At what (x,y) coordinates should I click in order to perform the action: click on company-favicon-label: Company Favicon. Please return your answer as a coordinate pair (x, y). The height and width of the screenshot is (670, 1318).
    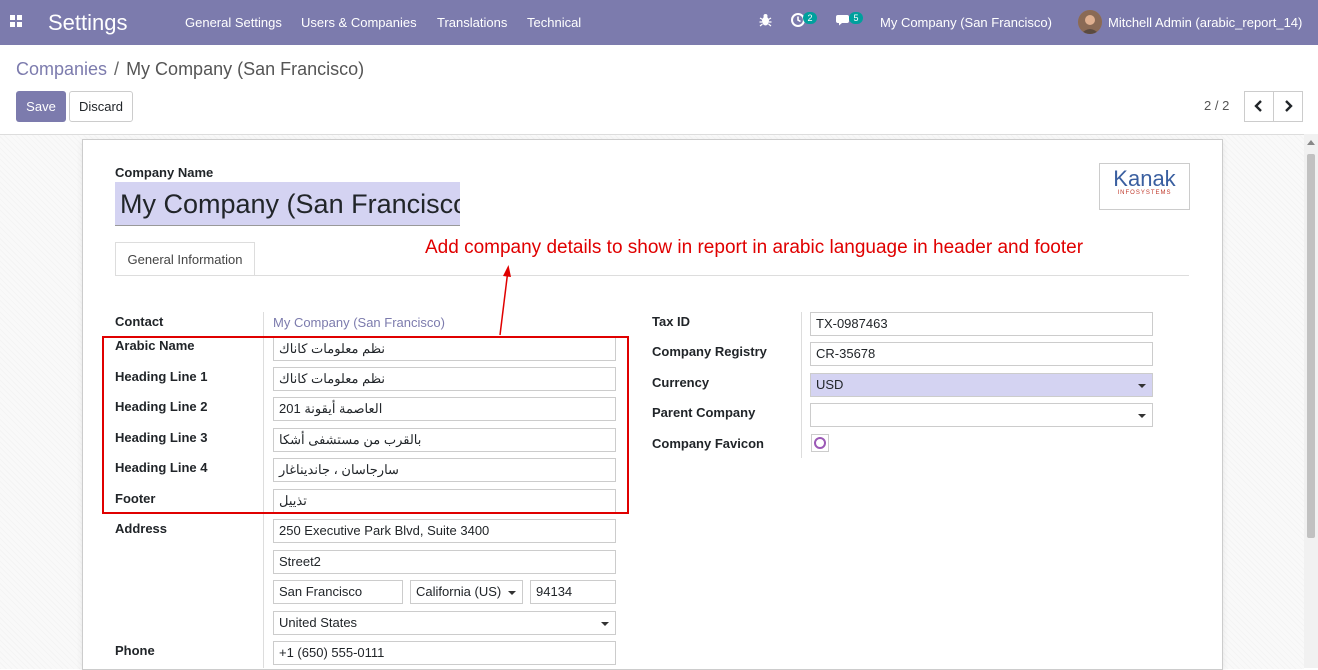
    Looking at the image, I should click on (708, 443).